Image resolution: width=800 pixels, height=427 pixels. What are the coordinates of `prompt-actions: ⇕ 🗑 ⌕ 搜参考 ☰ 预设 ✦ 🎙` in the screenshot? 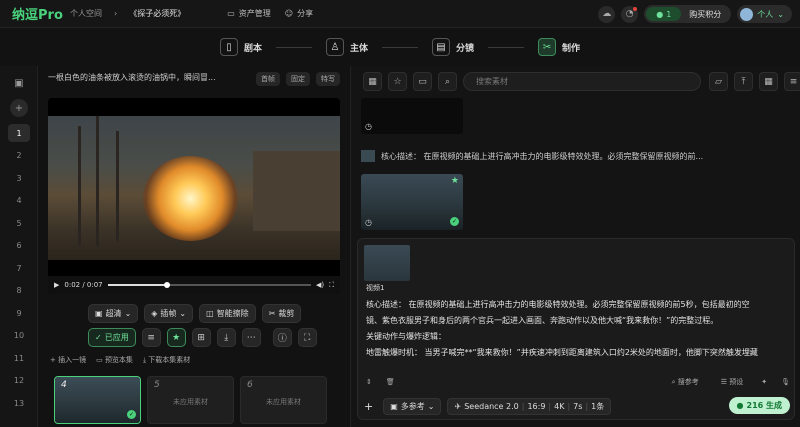 It's located at (578, 382).